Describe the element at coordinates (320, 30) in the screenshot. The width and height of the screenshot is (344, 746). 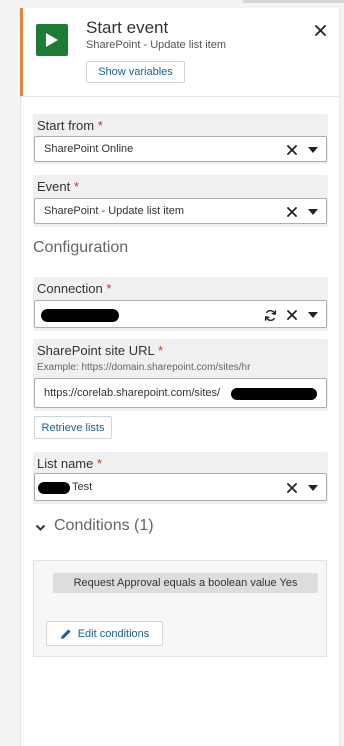
I see `close-icon` at that location.